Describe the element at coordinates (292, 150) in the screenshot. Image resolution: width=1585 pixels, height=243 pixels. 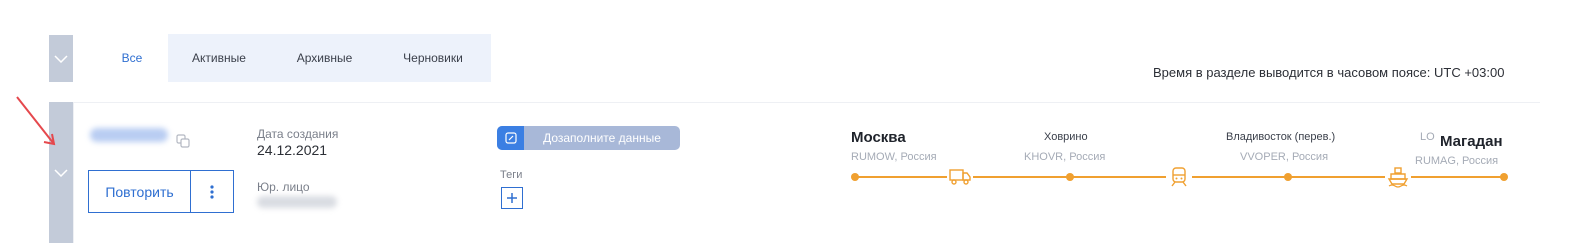
I see `created-date-value: 24.12.2021` at that location.